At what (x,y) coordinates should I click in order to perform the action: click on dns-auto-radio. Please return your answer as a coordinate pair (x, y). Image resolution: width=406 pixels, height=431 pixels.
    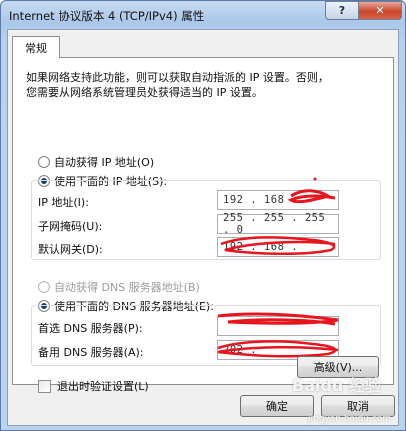
    Looking at the image, I should click on (44, 287).